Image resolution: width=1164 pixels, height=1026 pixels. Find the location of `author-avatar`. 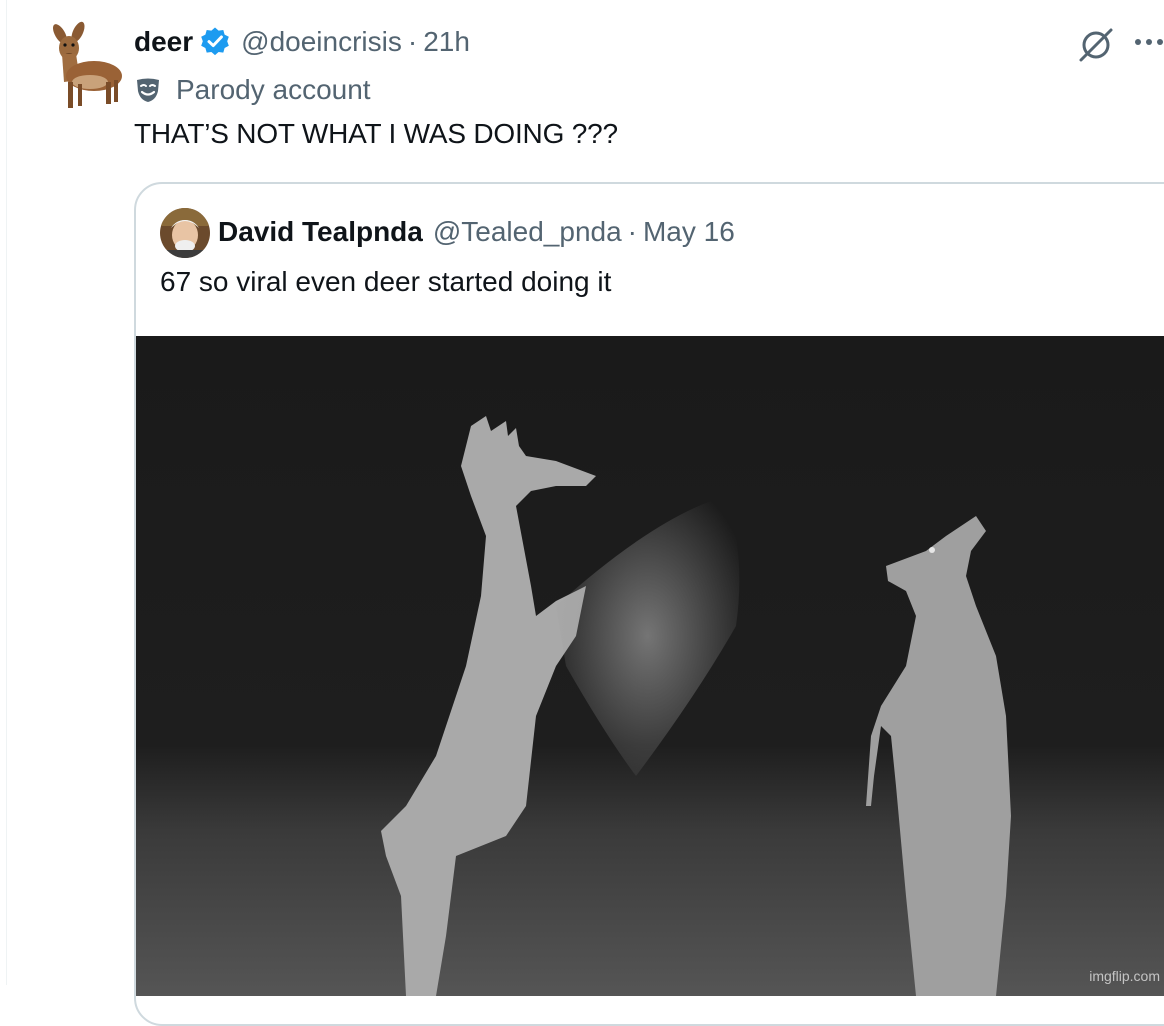

author-avatar is located at coordinates (83, 65).